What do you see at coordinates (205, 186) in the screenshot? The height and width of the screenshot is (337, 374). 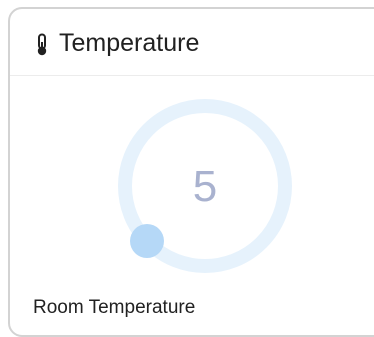 I see `temperature-value: 5` at bounding box center [205, 186].